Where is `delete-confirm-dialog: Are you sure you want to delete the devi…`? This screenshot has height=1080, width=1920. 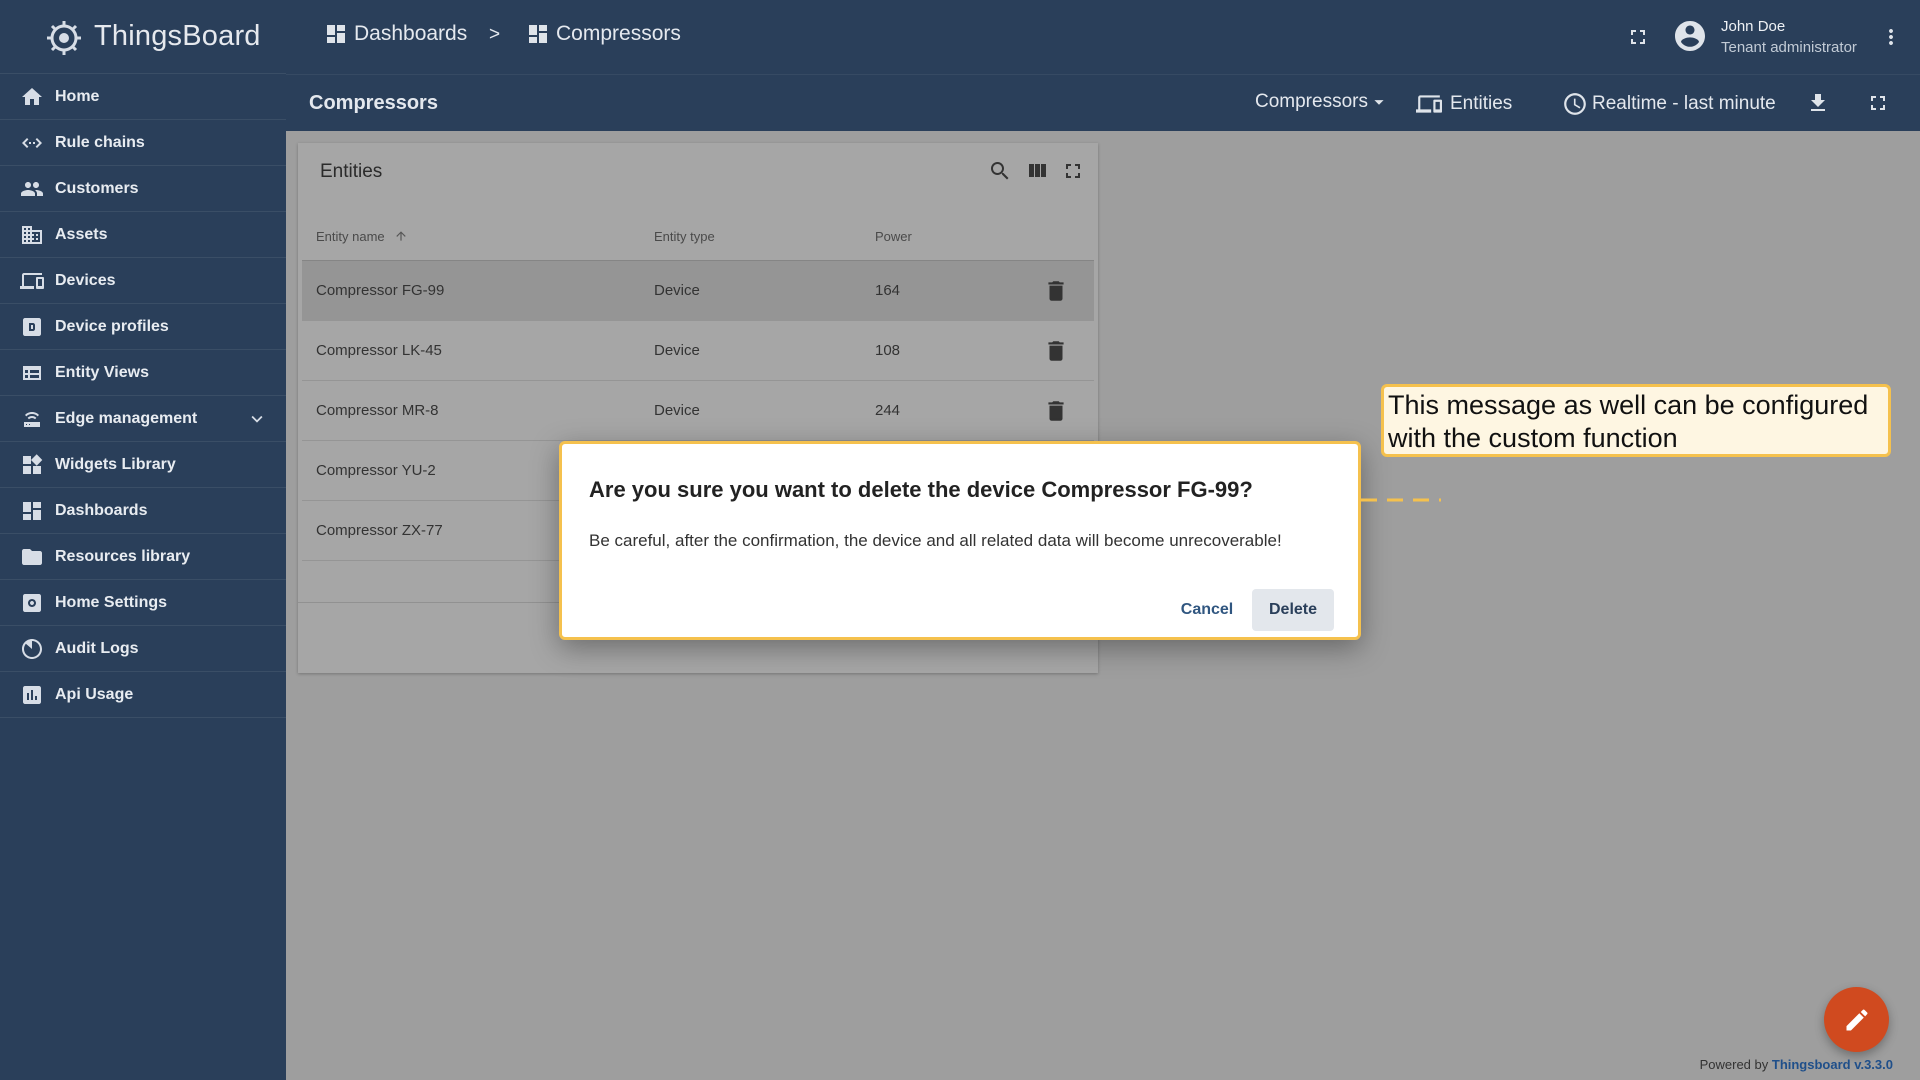
delete-confirm-dialog: Are you sure you want to delete the devi… is located at coordinates (960, 540).